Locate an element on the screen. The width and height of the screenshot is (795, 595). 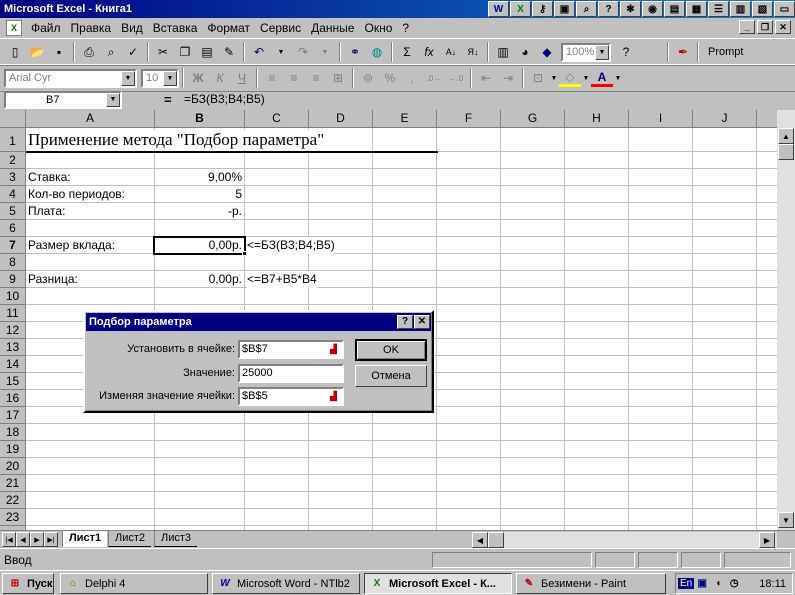
menu-format: Формат is located at coordinates (228, 28).